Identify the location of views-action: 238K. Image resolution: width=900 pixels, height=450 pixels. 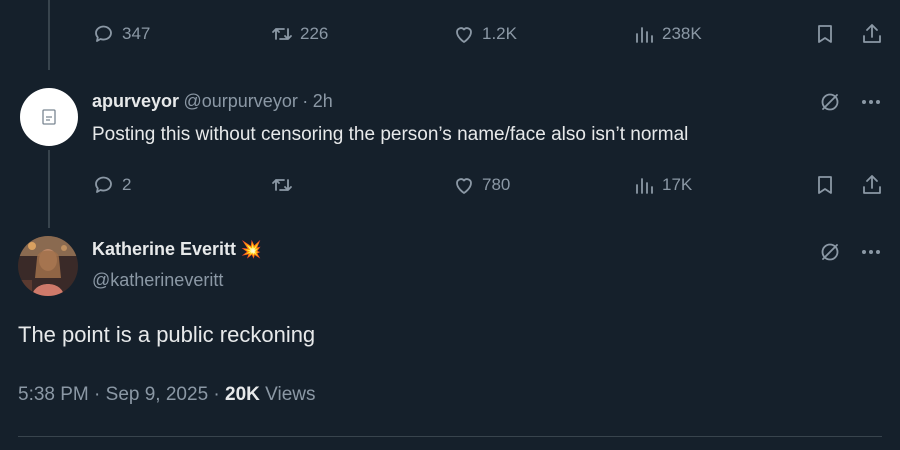
(667, 34).